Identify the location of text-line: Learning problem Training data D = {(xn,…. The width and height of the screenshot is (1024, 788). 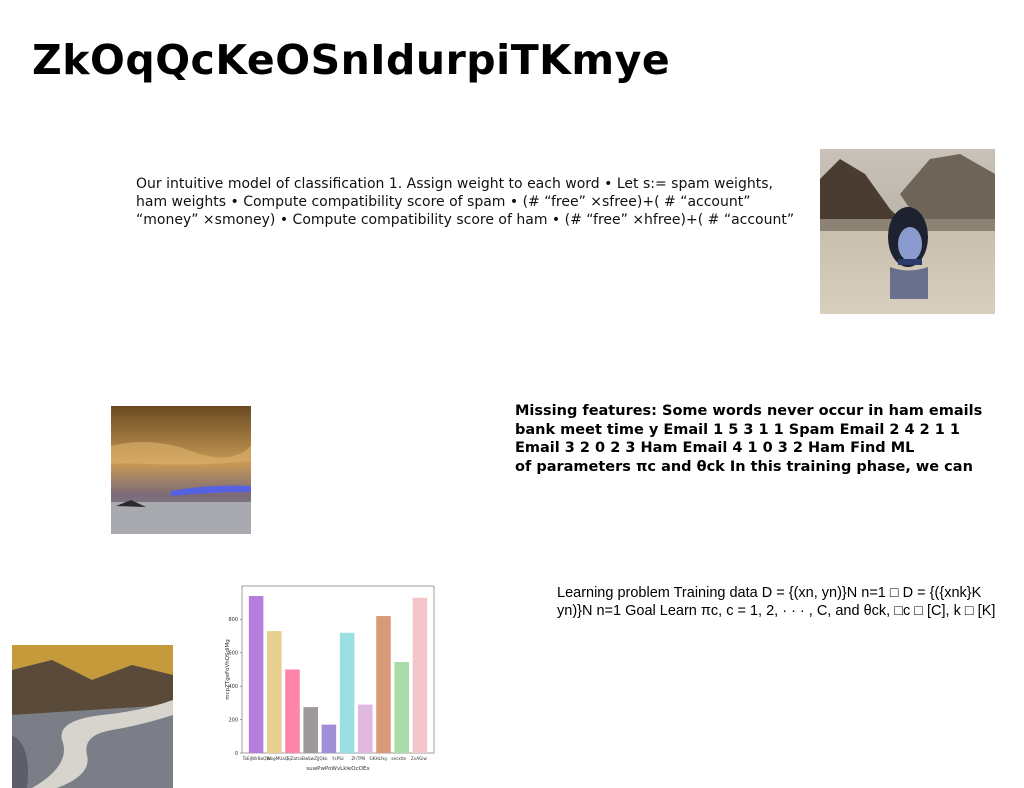
(769, 593).